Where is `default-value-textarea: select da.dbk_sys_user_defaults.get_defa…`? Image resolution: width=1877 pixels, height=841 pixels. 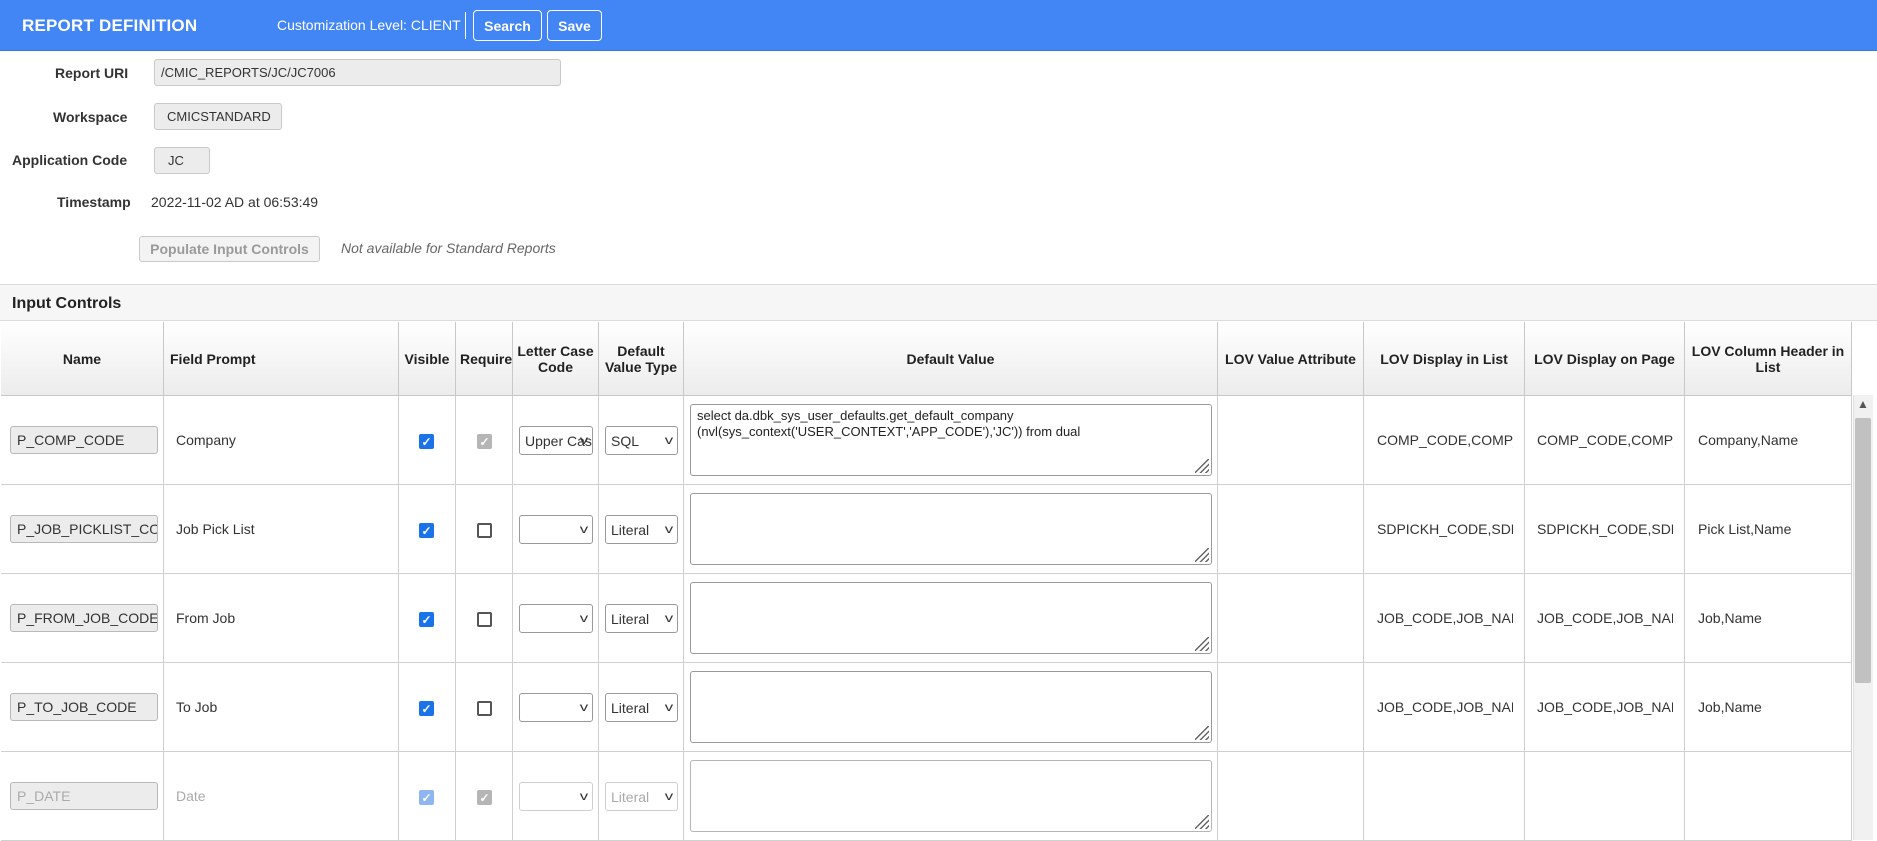
default-value-textarea: select da.dbk_sys_user_defaults.get_defa… is located at coordinates (951, 440).